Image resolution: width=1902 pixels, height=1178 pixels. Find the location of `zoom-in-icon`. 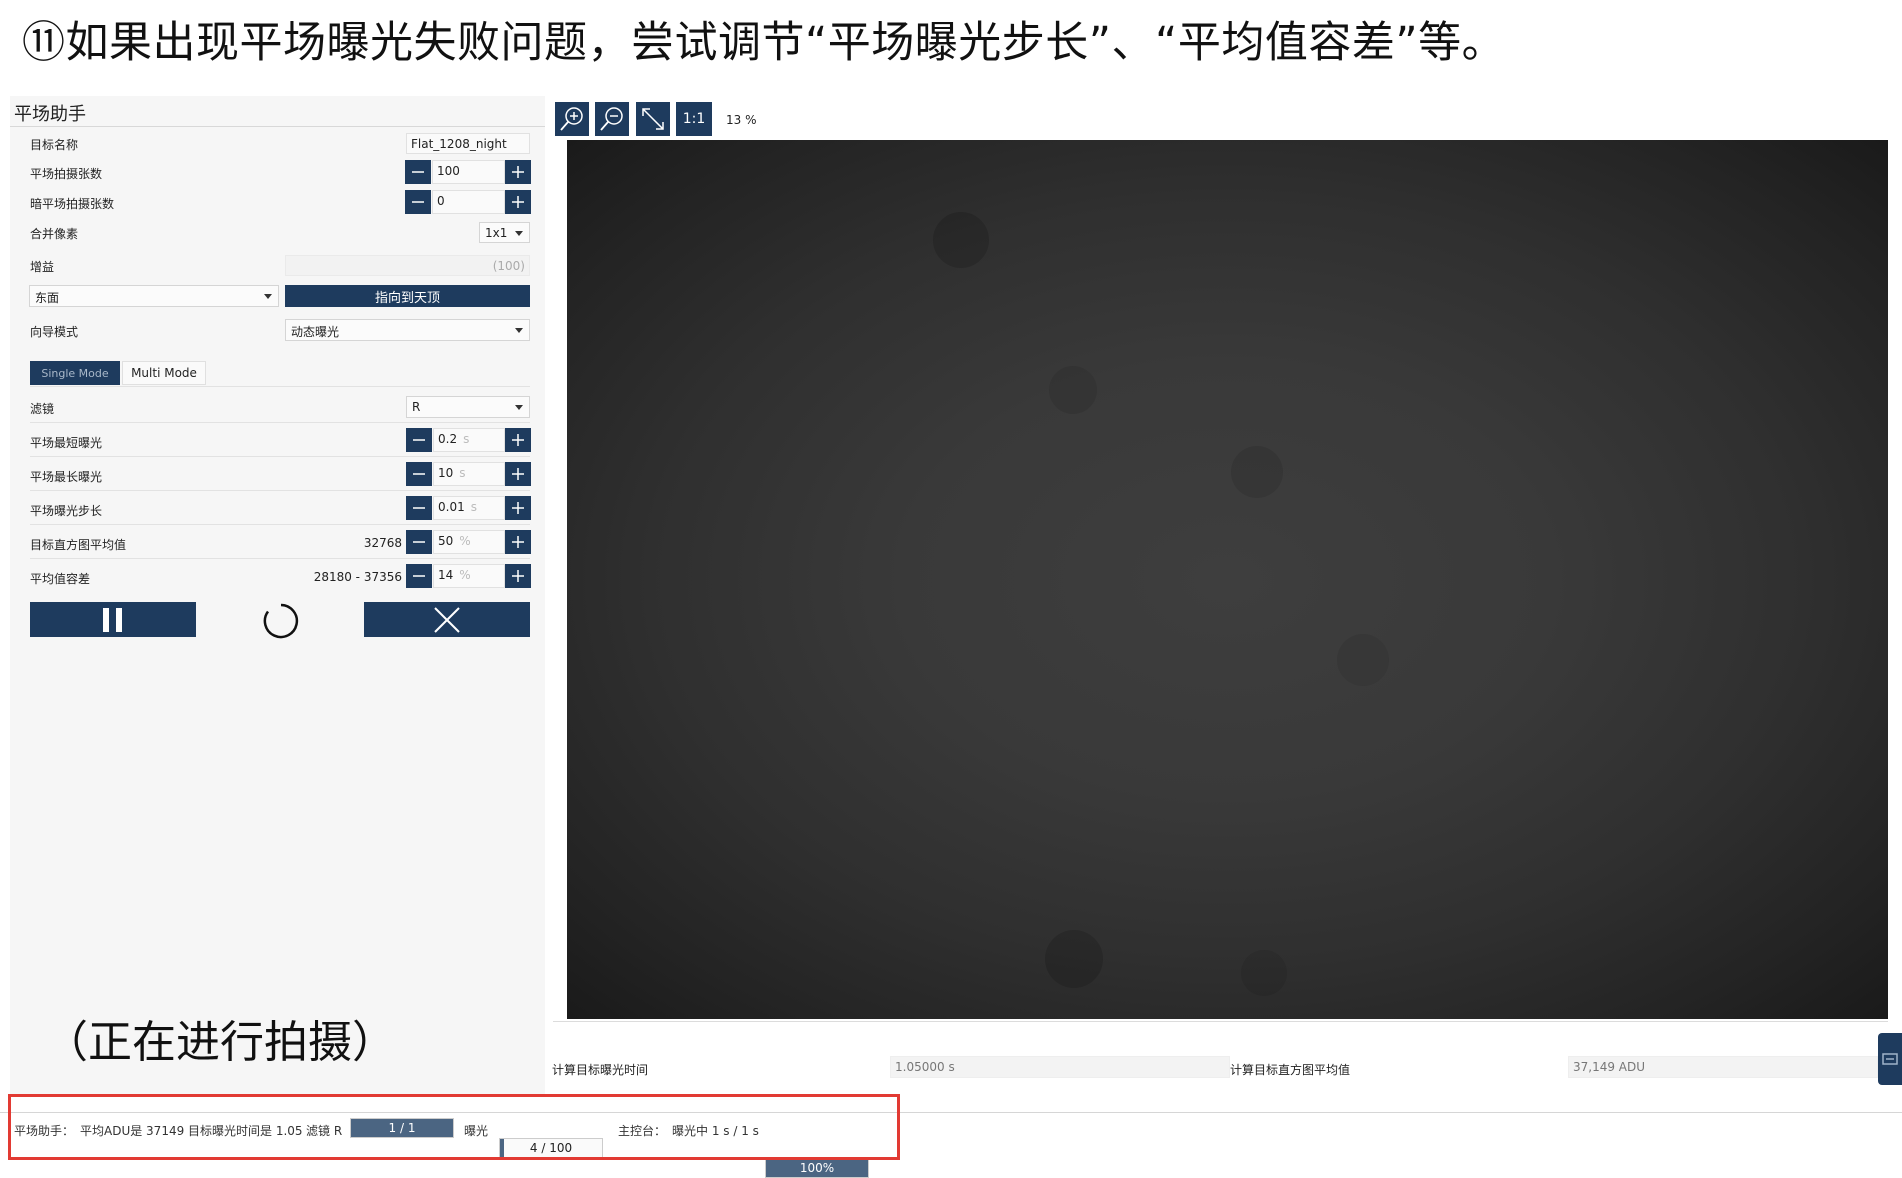

zoom-in-icon is located at coordinates (571, 119).